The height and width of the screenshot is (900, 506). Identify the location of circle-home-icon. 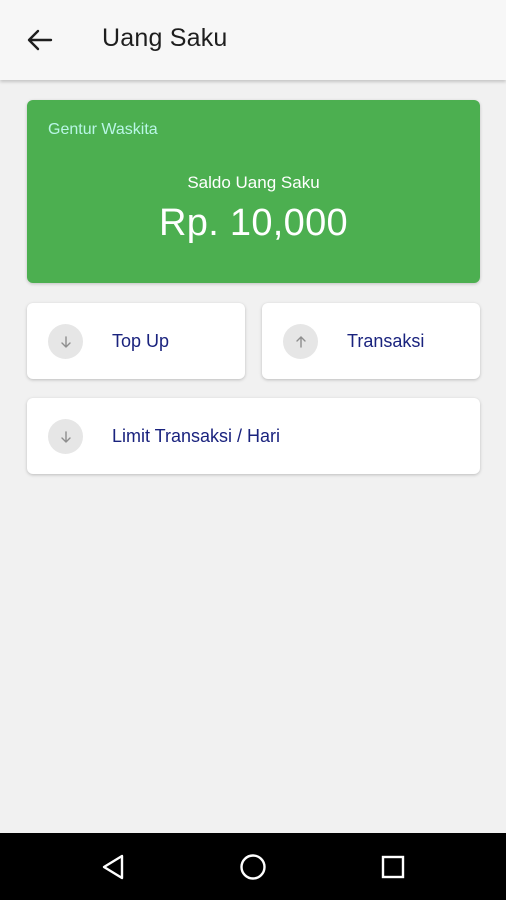
(253, 867).